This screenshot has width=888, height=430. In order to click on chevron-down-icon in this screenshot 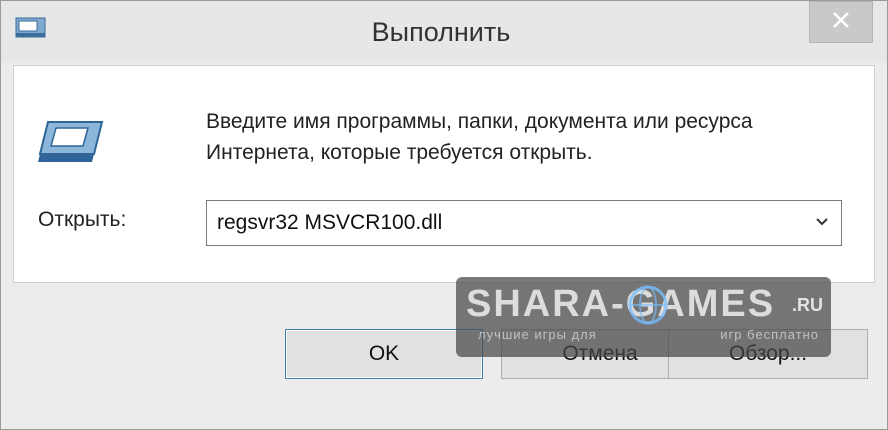, I will do `click(822, 223)`.